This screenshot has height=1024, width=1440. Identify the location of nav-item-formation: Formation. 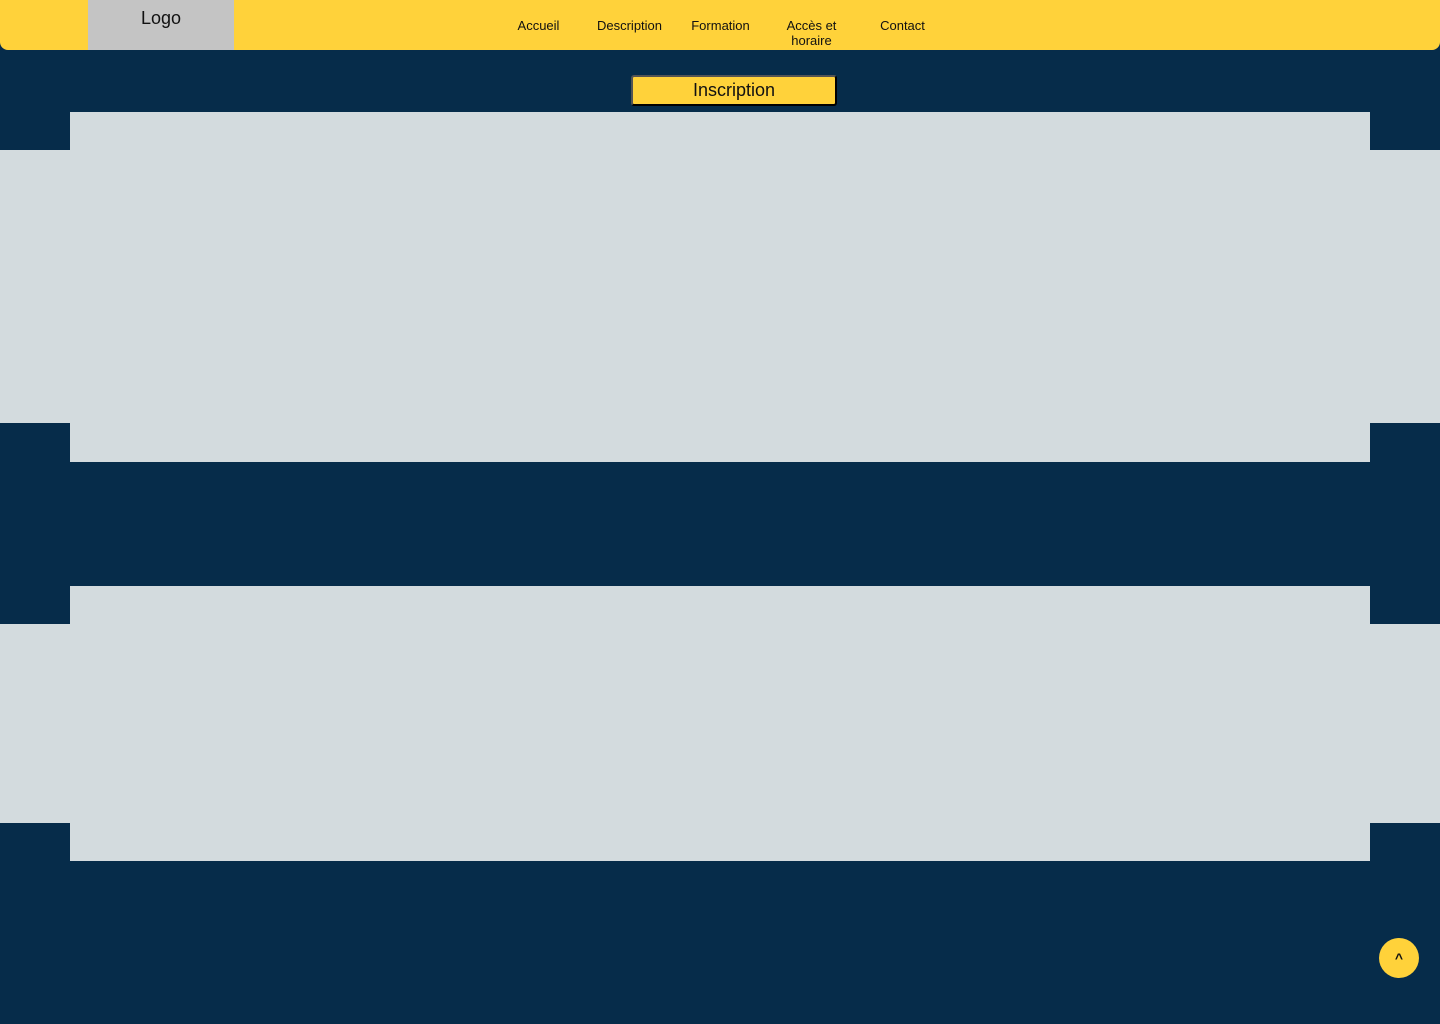
(720, 33).